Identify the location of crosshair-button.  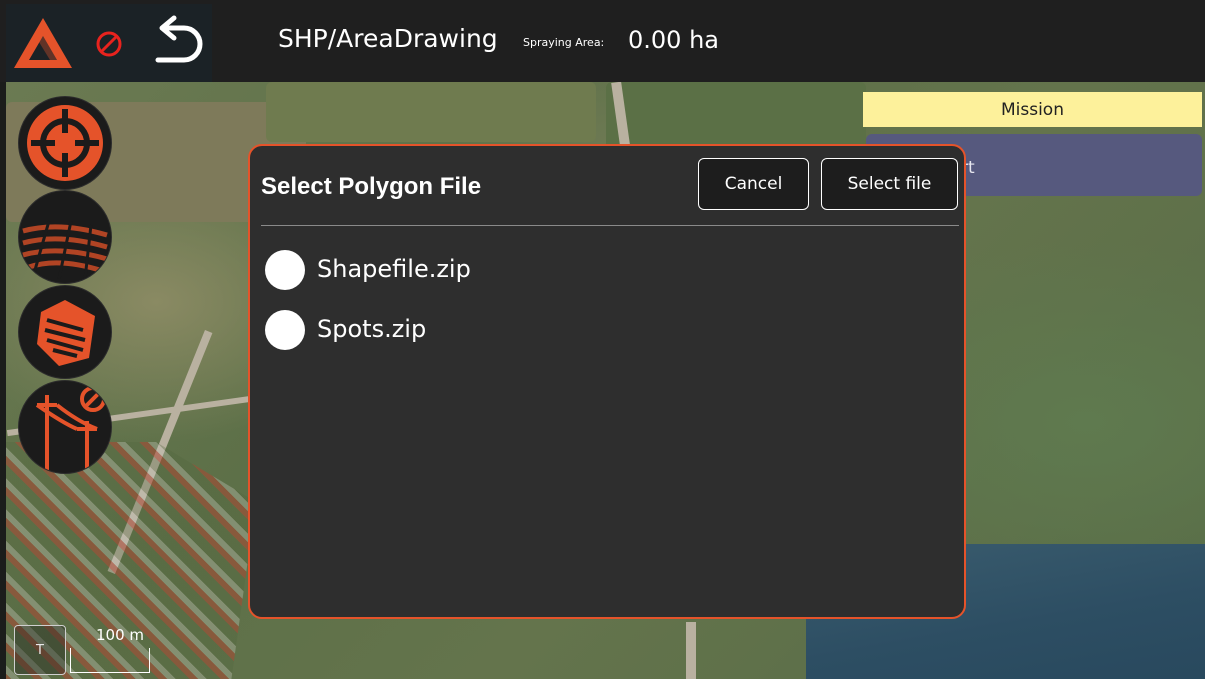
(65, 143).